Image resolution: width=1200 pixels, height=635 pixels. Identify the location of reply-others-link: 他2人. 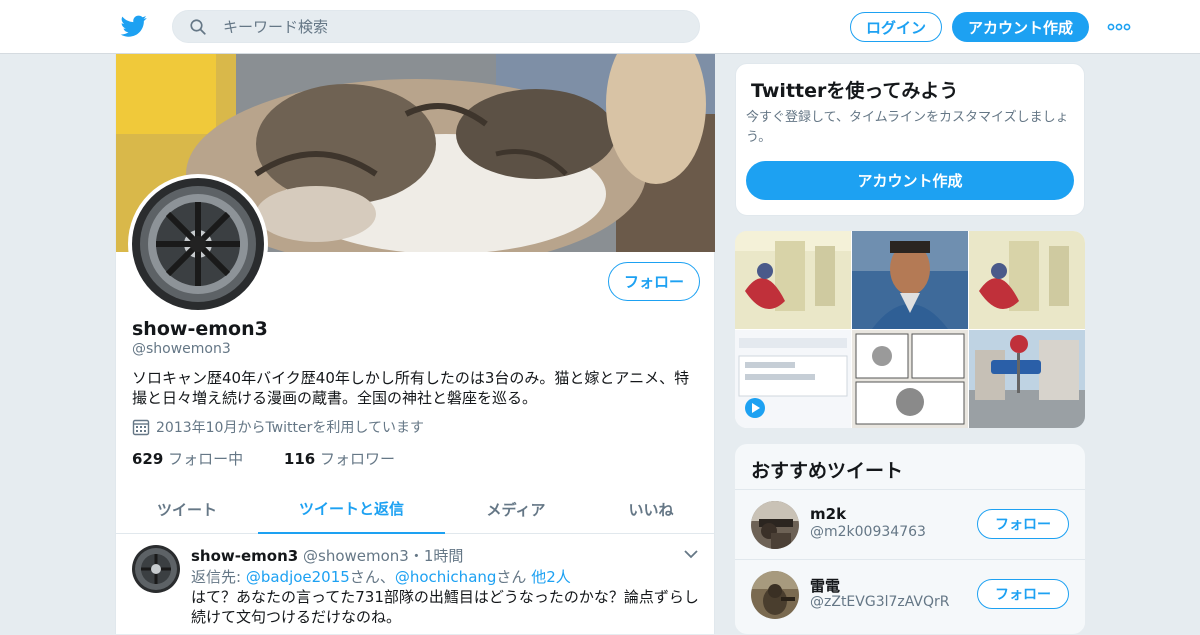
(551, 577).